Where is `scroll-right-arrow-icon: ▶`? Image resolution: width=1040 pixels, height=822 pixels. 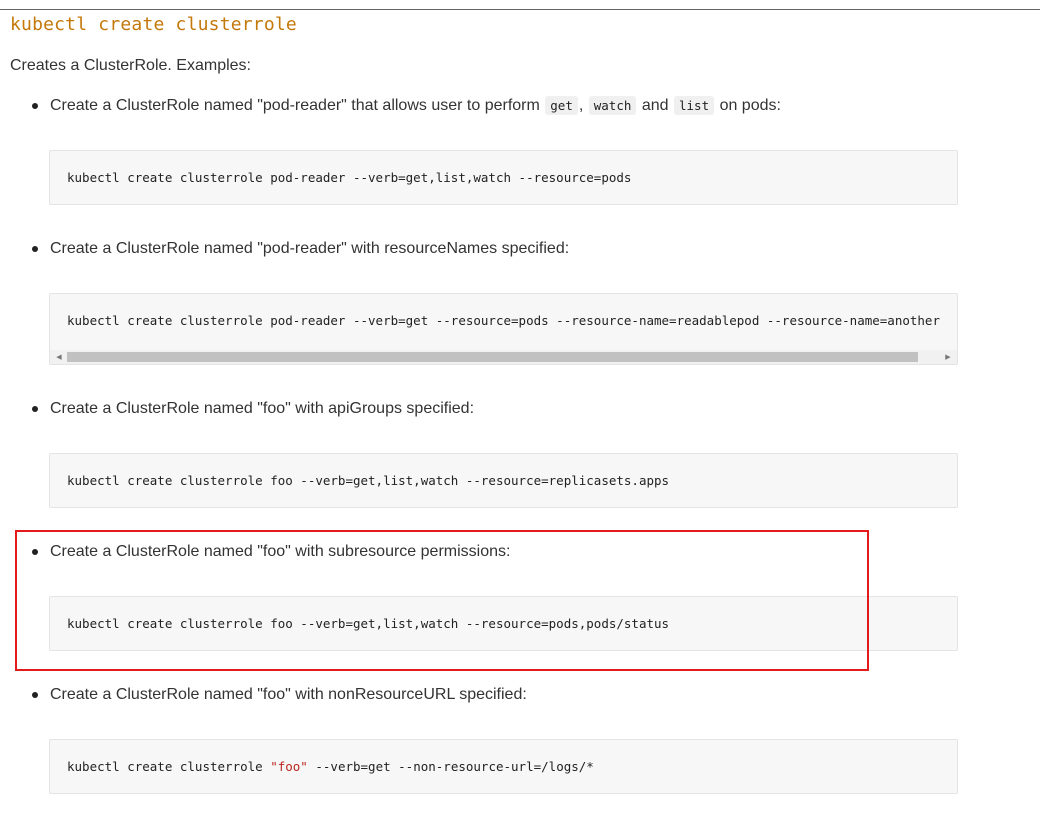 scroll-right-arrow-icon: ▶ is located at coordinates (948, 357).